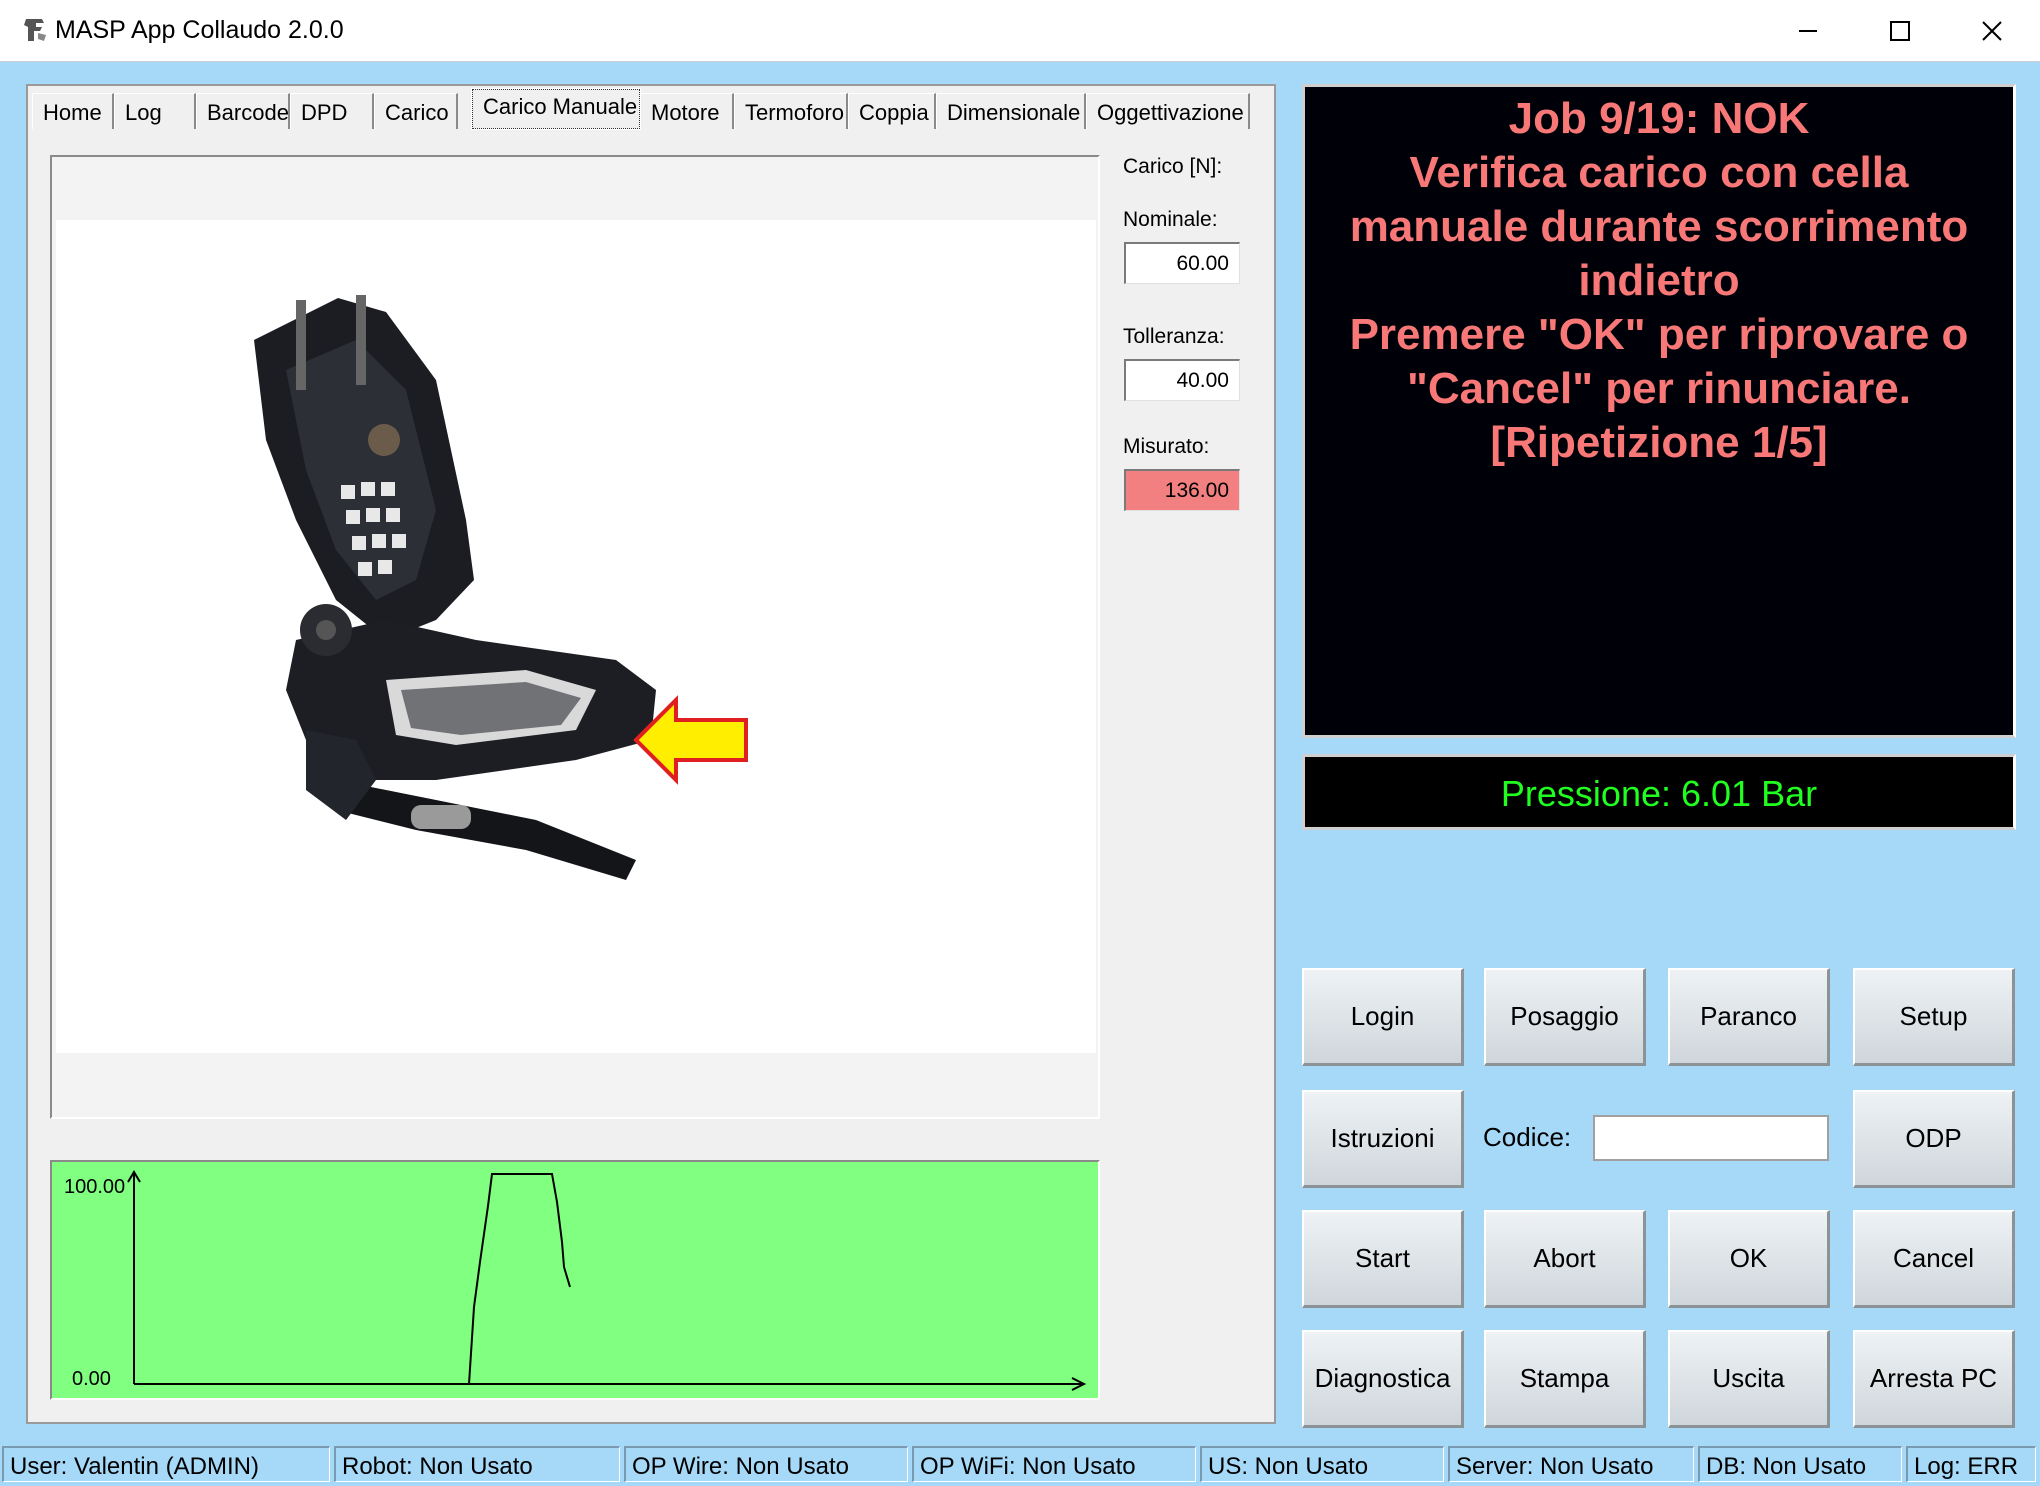 Image resolution: width=2040 pixels, height=1486 pixels. What do you see at coordinates (1749, 1379) in the screenshot?
I see `uscita-button: Uscita` at bounding box center [1749, 1379].